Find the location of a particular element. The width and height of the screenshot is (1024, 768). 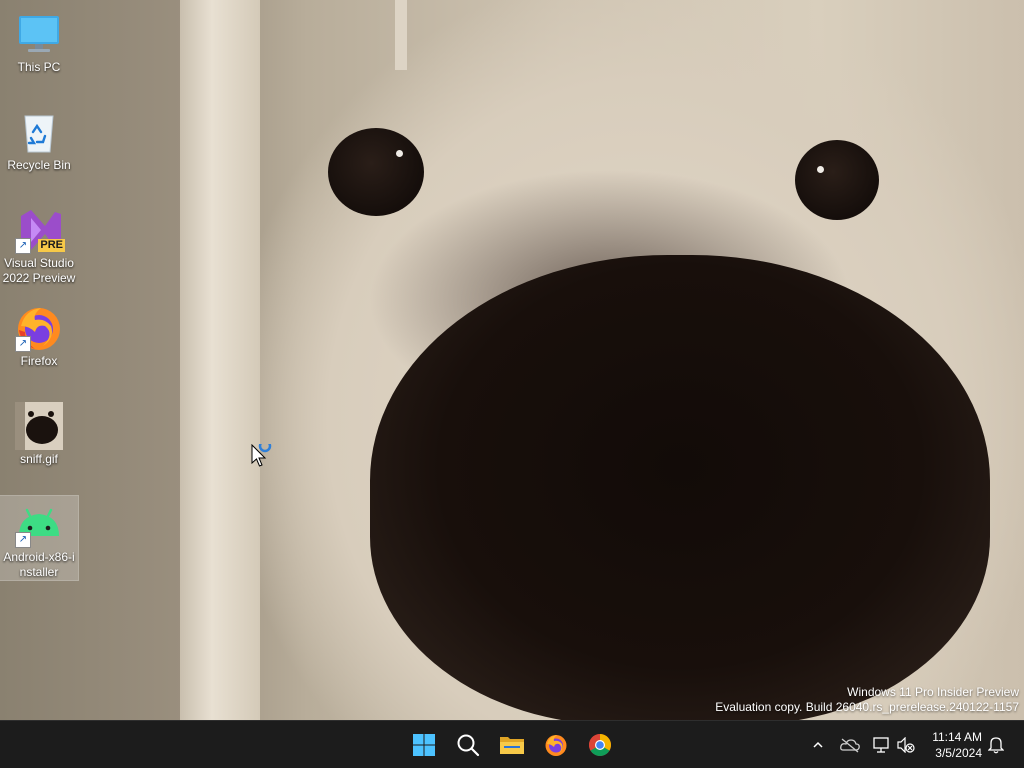

mouse-cursor-busy-icon is located at coordinates (263, 456).